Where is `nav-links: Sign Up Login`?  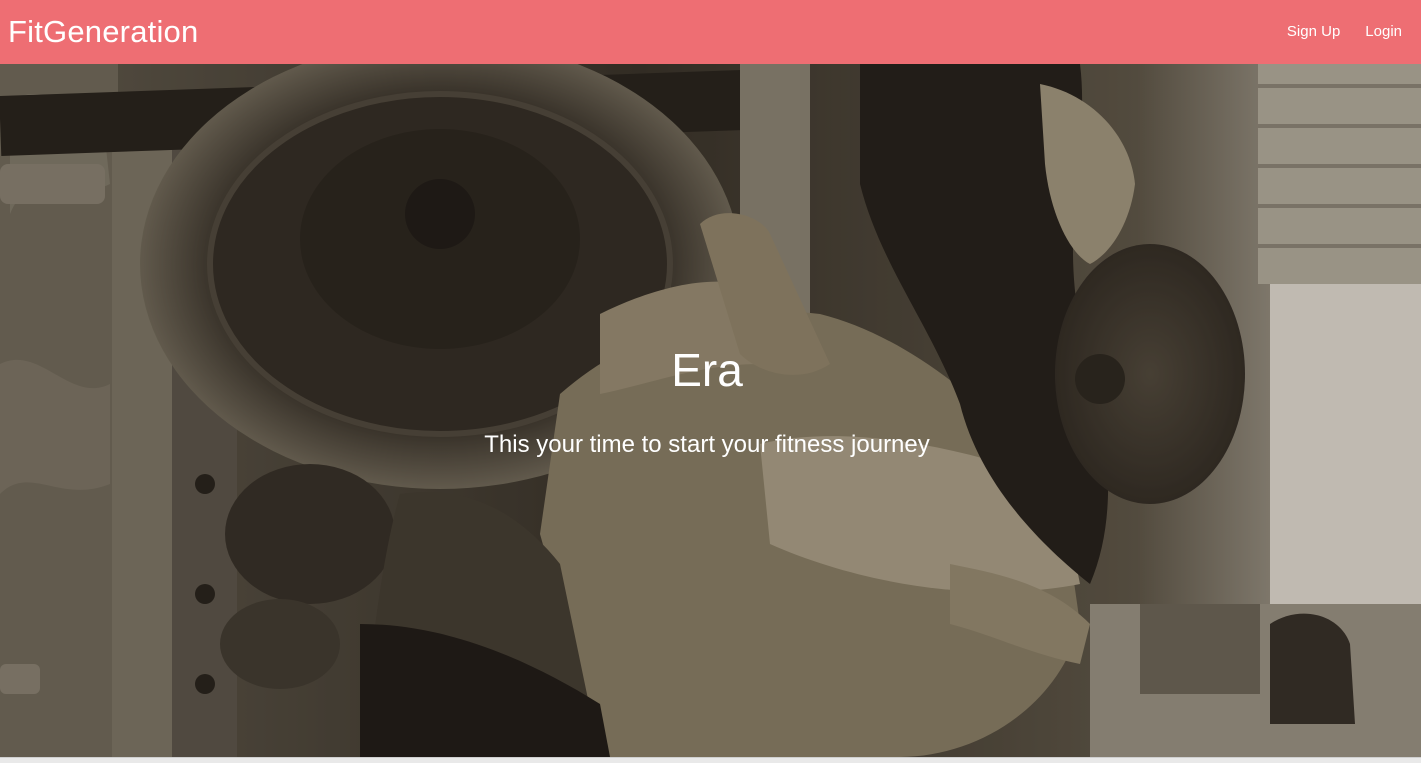 nav-links: Sign Up Login is located at coordinates (1343, 32).